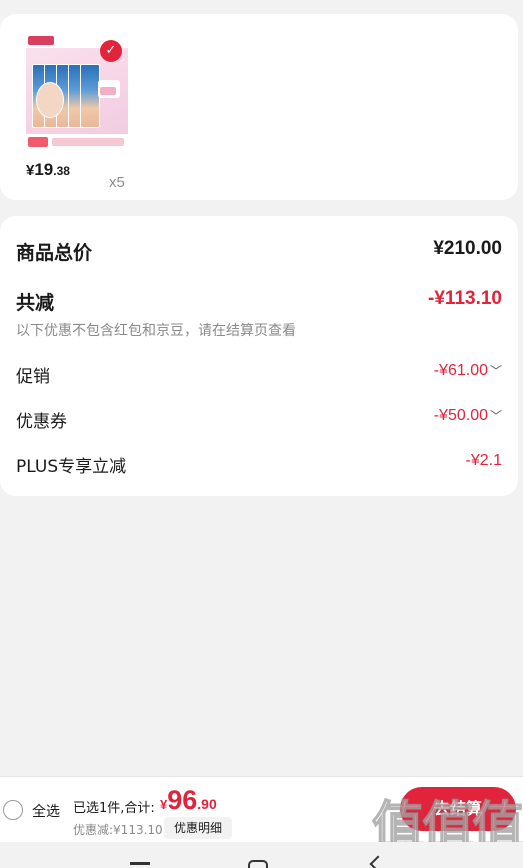  I want to click on select-all-label: 全选, so click(46, 811).